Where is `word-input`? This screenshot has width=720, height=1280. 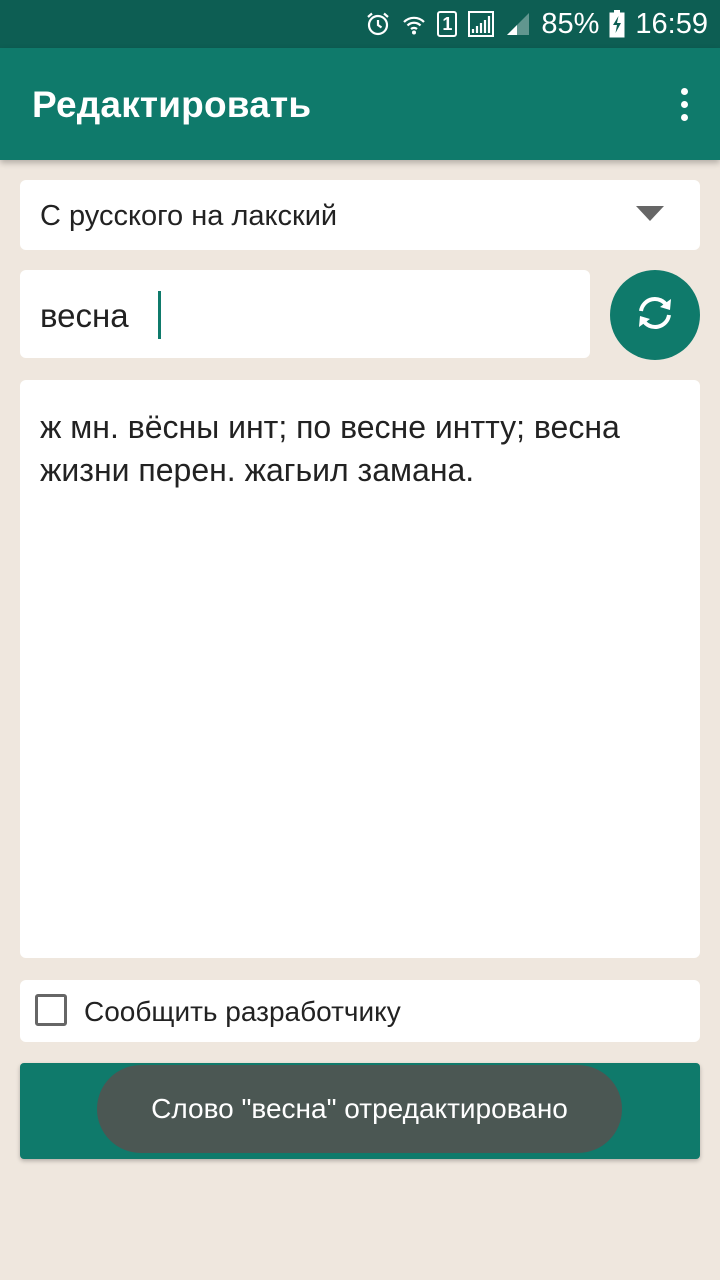
word-input is located at coordinates (300, 316).